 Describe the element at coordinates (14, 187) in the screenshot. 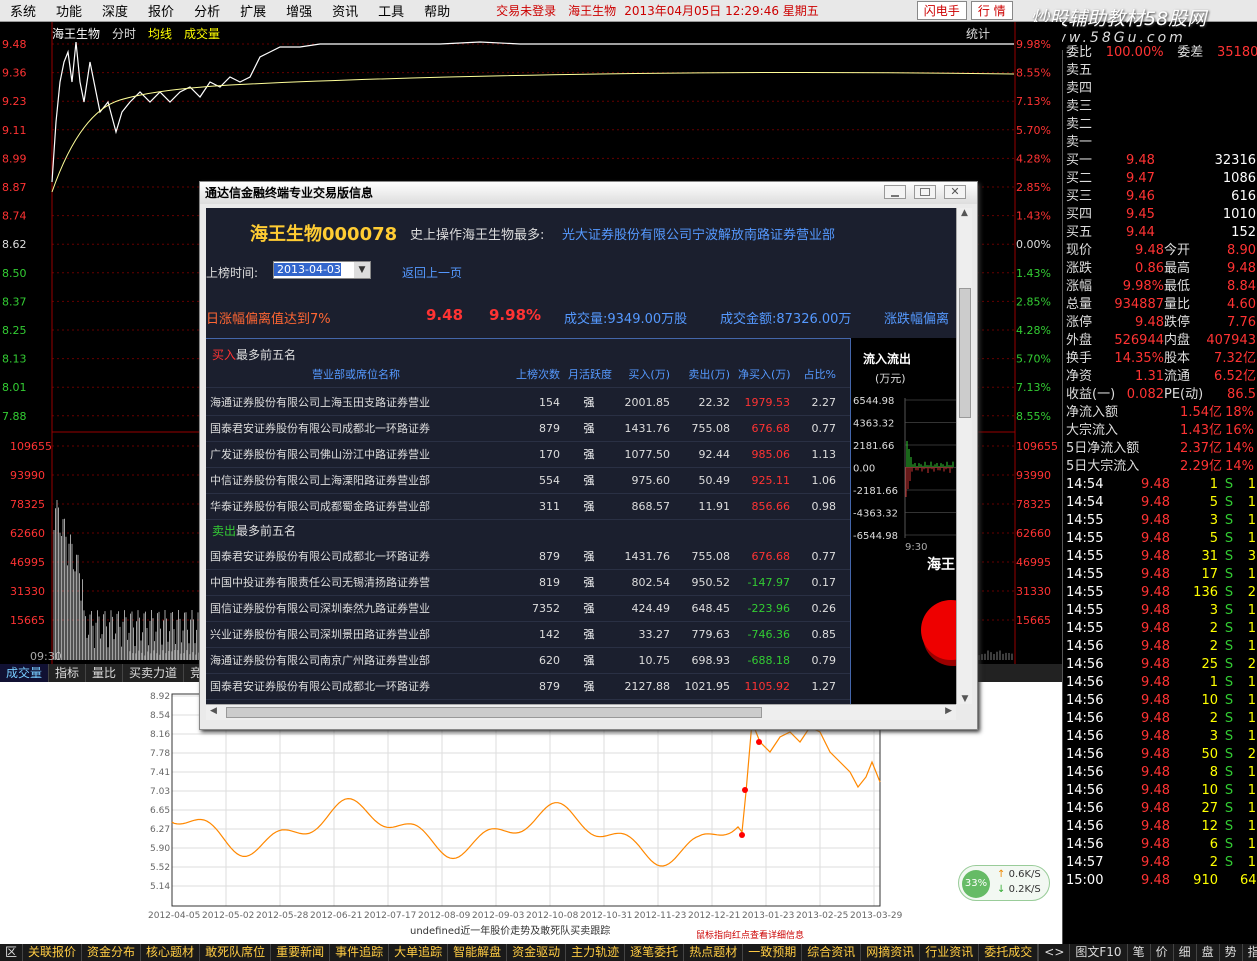

I see `price-tick: 8.87` at that location.